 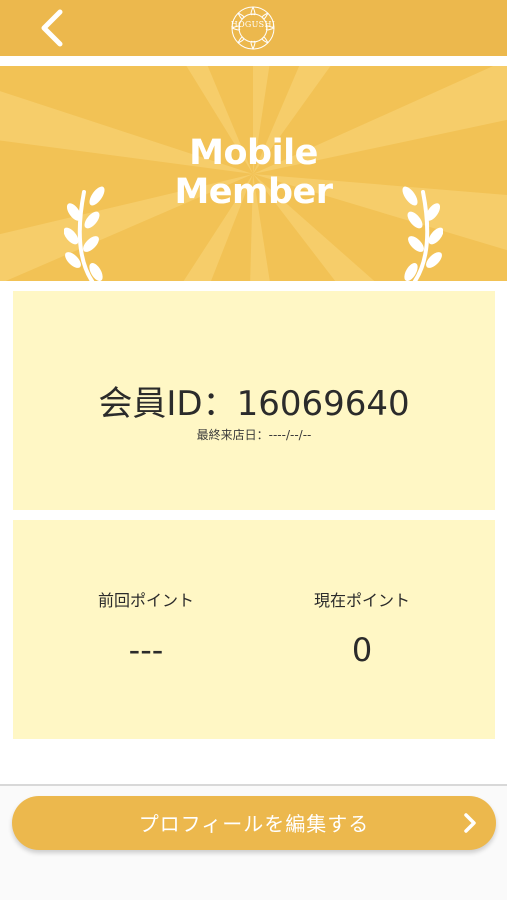 I want to click on banner-title: Mobile Member, so click(x=253, y=173).